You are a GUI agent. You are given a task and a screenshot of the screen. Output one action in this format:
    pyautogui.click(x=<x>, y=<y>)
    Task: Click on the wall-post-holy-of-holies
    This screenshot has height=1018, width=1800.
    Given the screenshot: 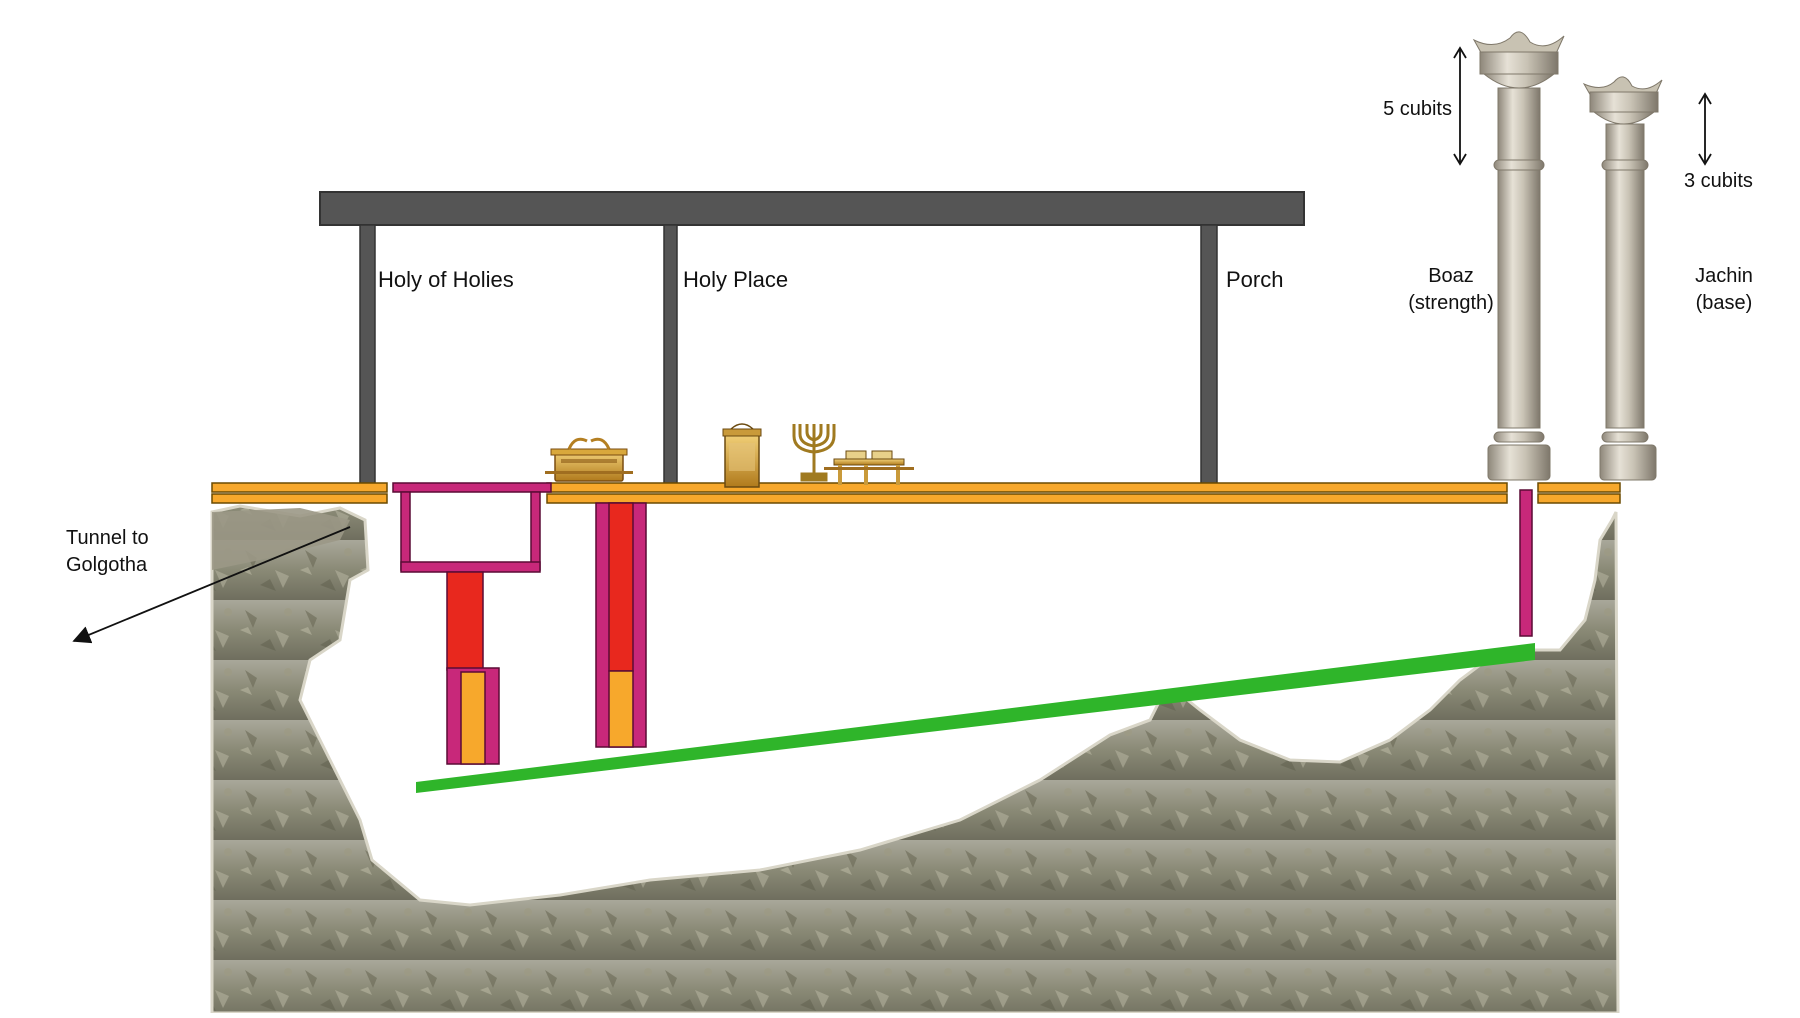 What is the action you would take?
    pyautogui.click(x=367, y=355)
    